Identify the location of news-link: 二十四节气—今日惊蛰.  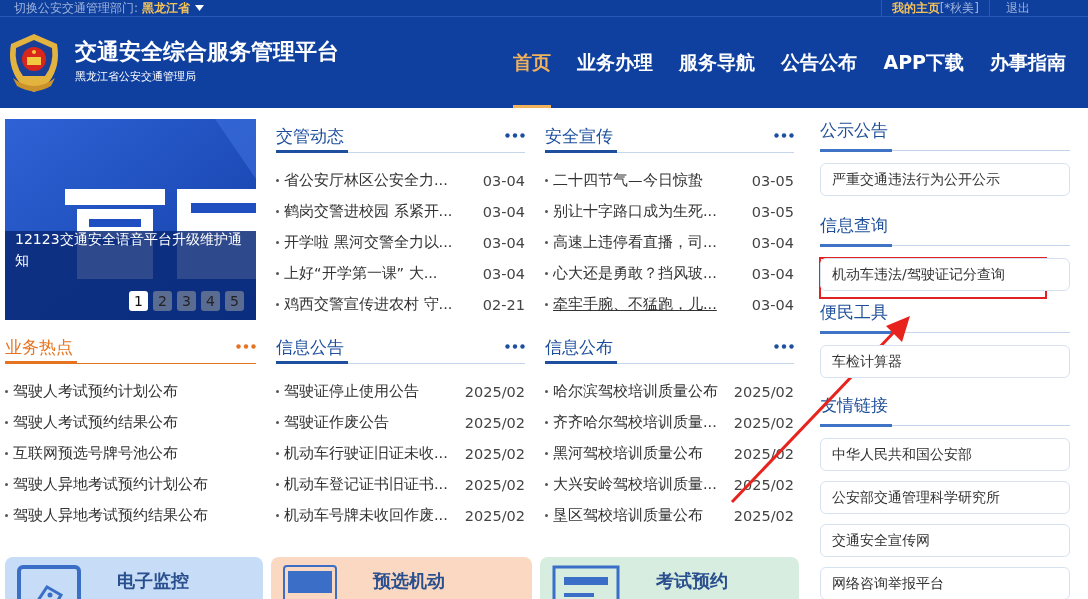
(624, 180).